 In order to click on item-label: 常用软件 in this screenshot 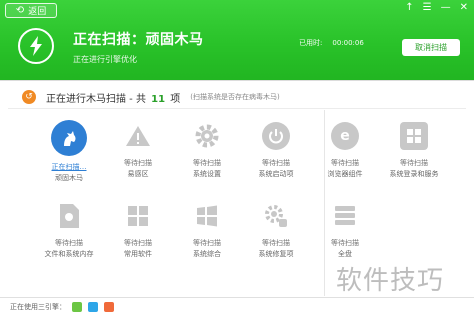, I will do `click(138, 254)`.